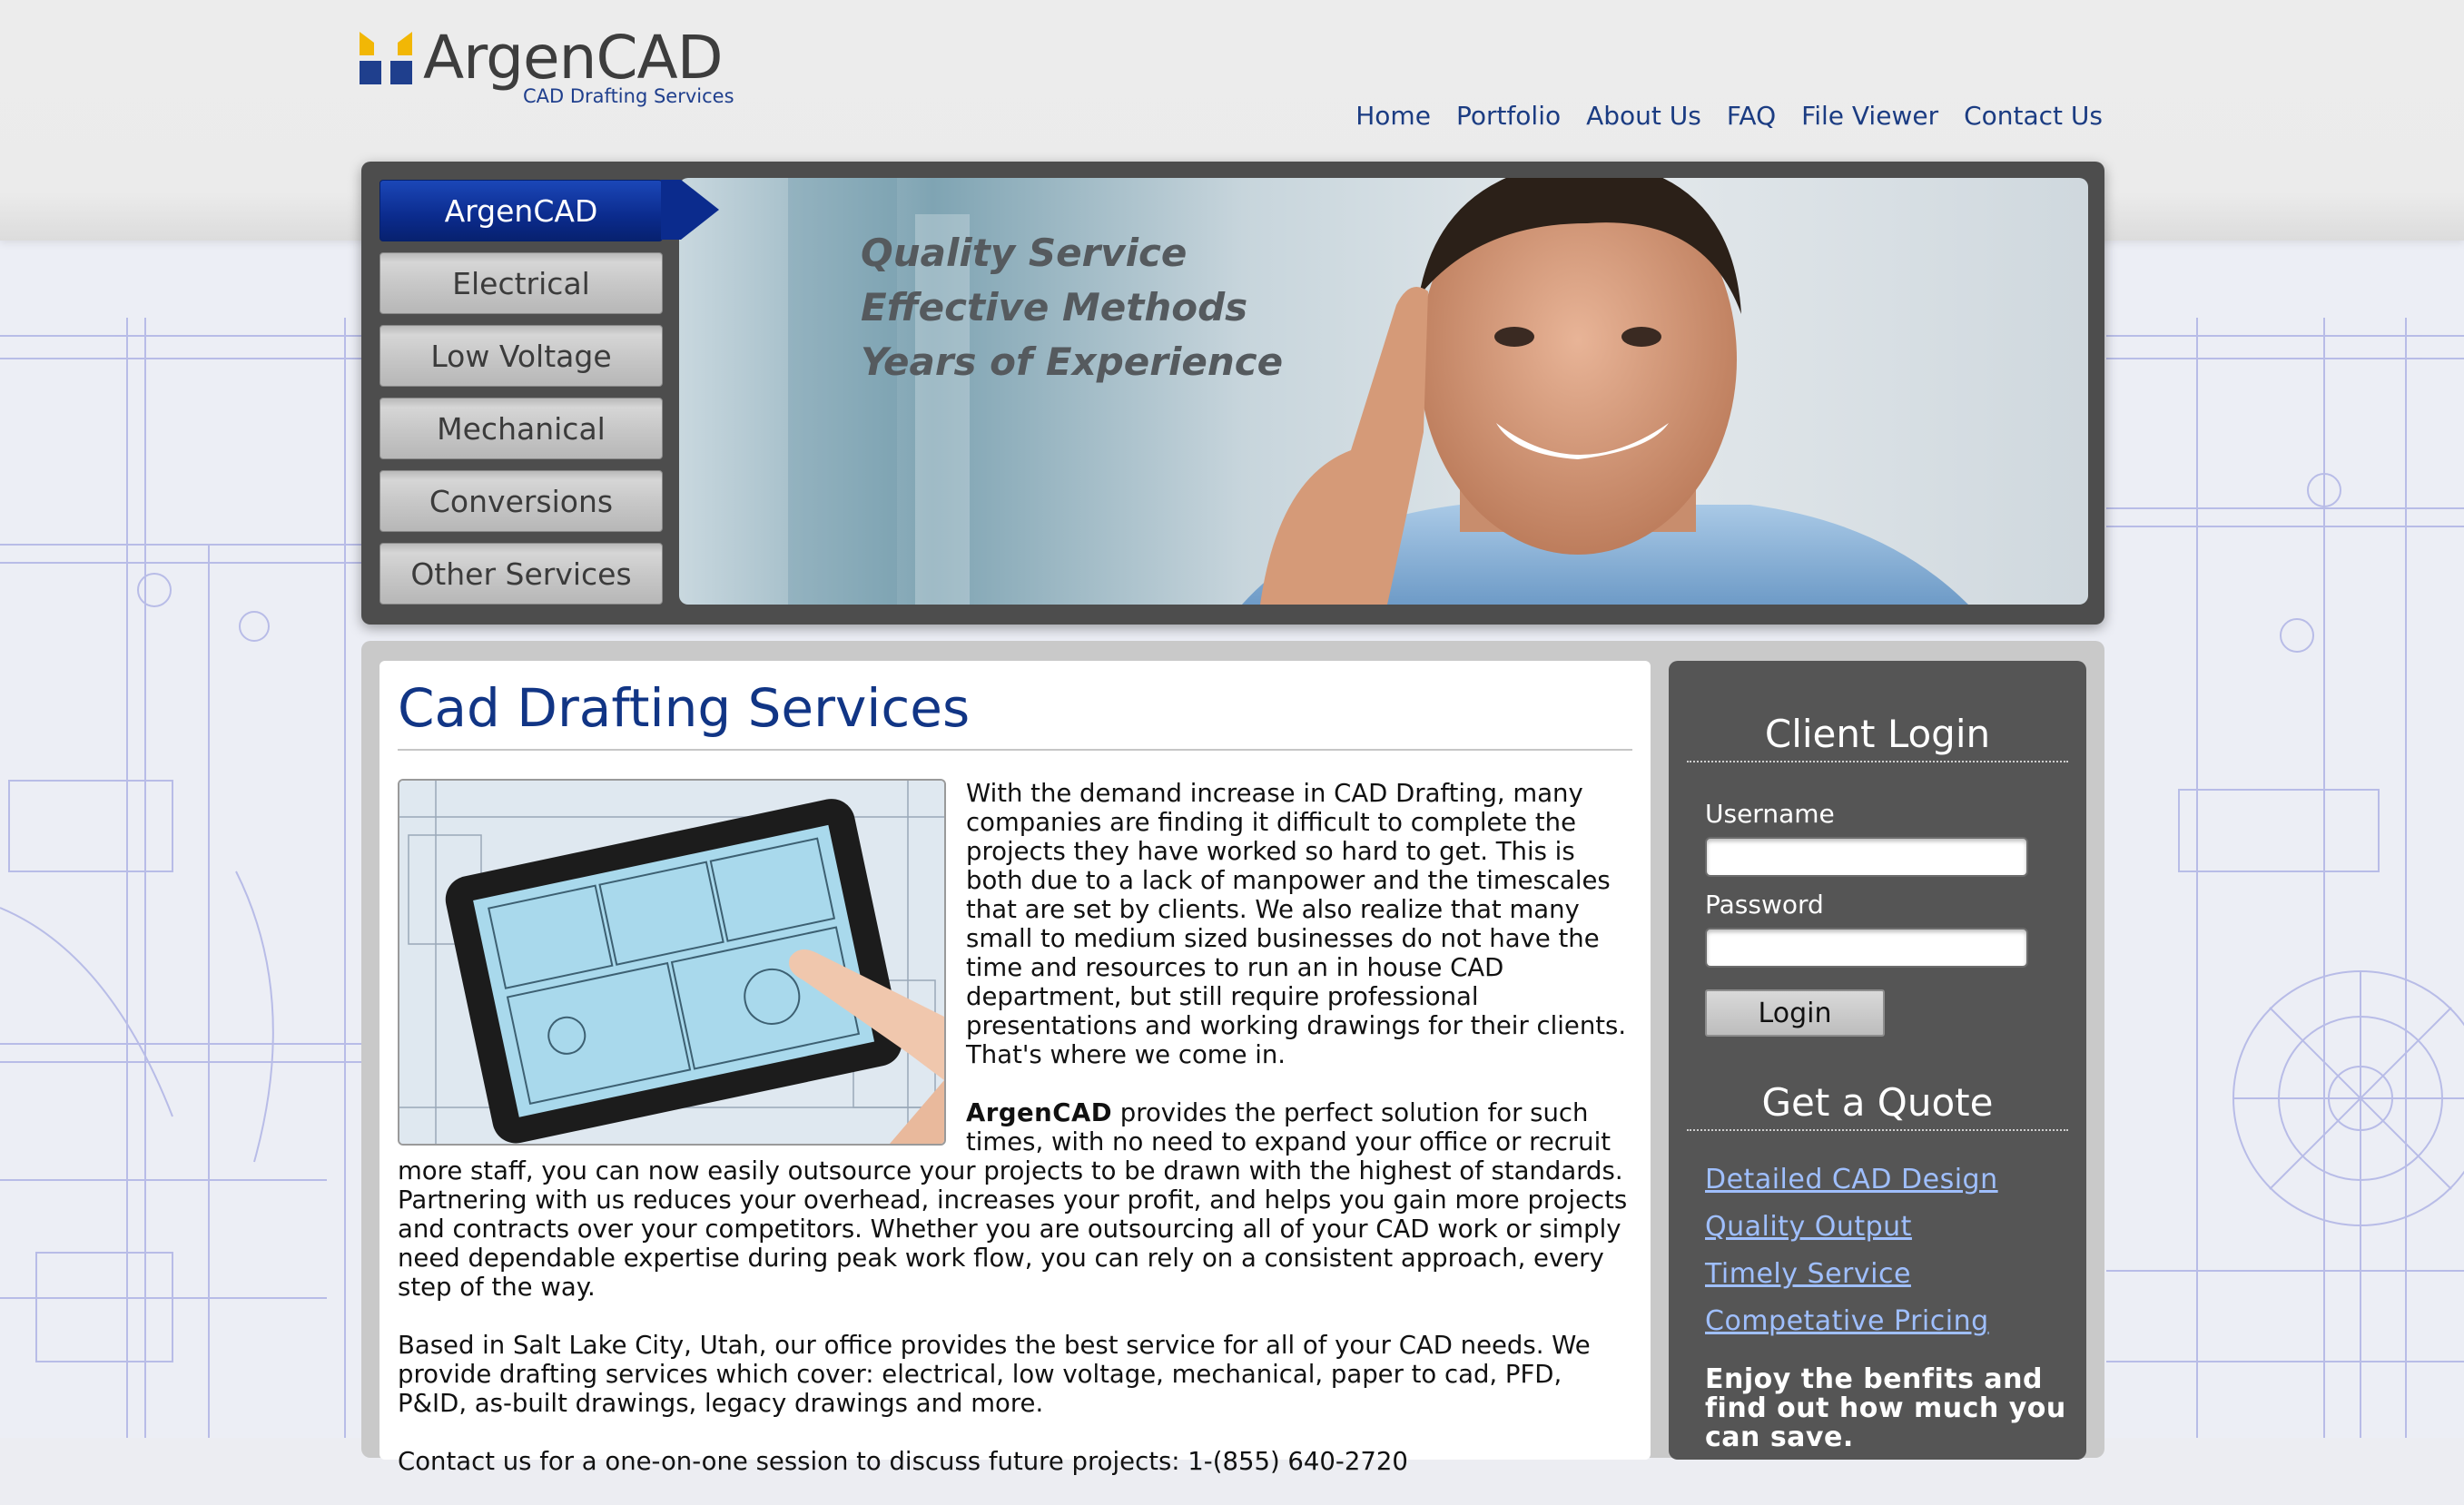 The height and width of the screenshot is (1505, 2464). Describe the element at coordinates (1015, 750) in the screenshot. I see `title-divider` at that location.